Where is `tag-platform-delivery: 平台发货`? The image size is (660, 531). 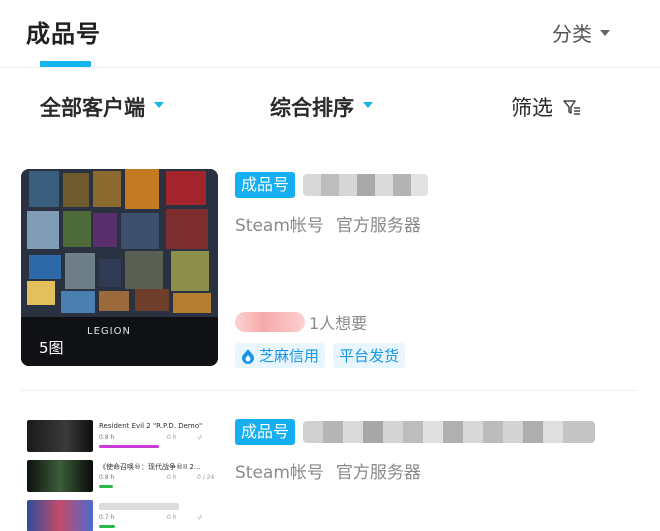 tag-platform-delivery: 平台发货 is located at coordinates (369, 355).